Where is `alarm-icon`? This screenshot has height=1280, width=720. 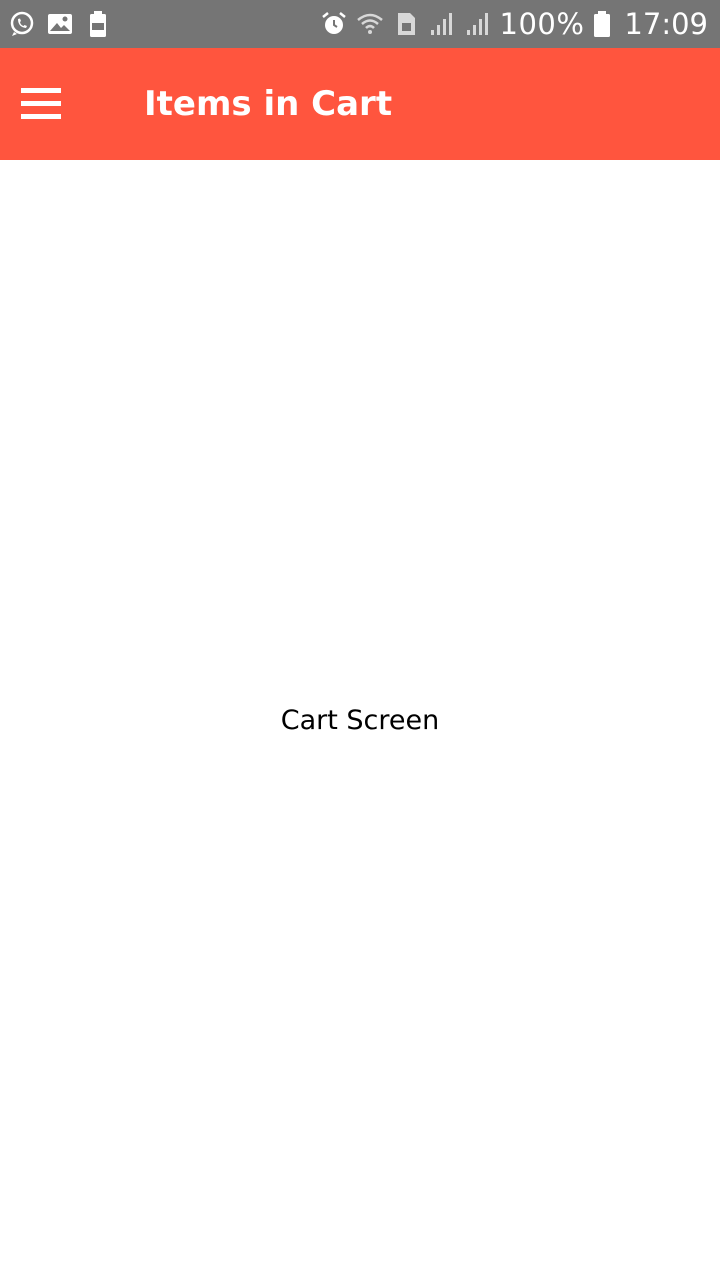 alarm-icon is located at coordinates (334, 24).